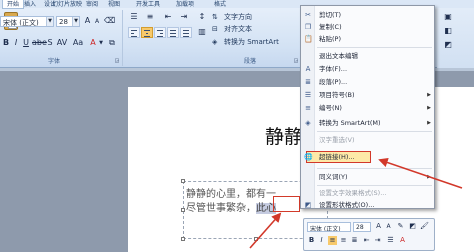  What do you see at coordinates (329, 227) in the screenshot?
I see `mini-font-name-combo: 宋体 (正文)` at bounding box center [329, 227].